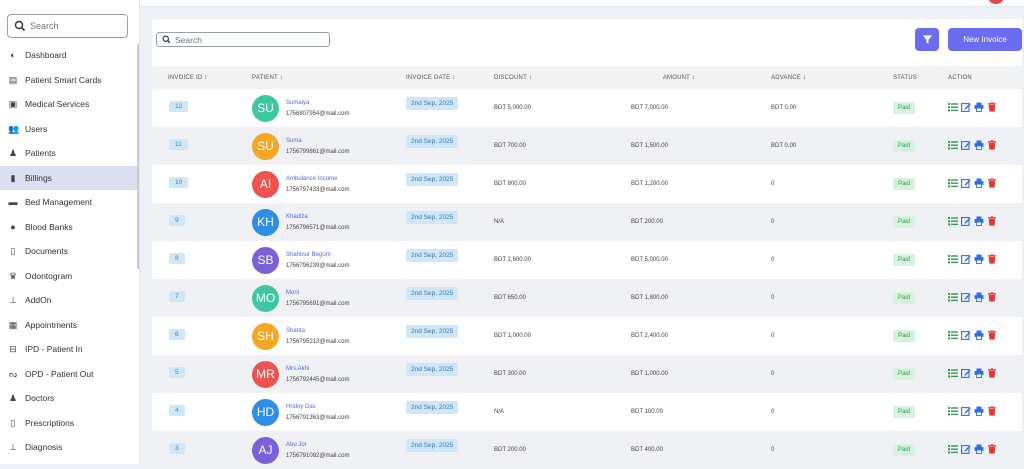 The width and height of the screenshot is (1024, 469). I want to click on patient-name-link: Hridoy Das, so click(317, 407).